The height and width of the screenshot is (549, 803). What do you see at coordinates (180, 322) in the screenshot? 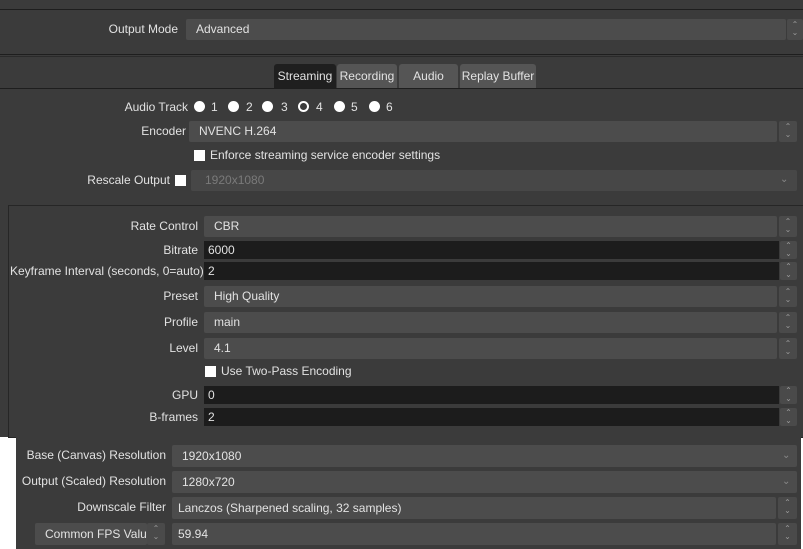
I see `profile-label: Profile` at bounding box center [180, 322].